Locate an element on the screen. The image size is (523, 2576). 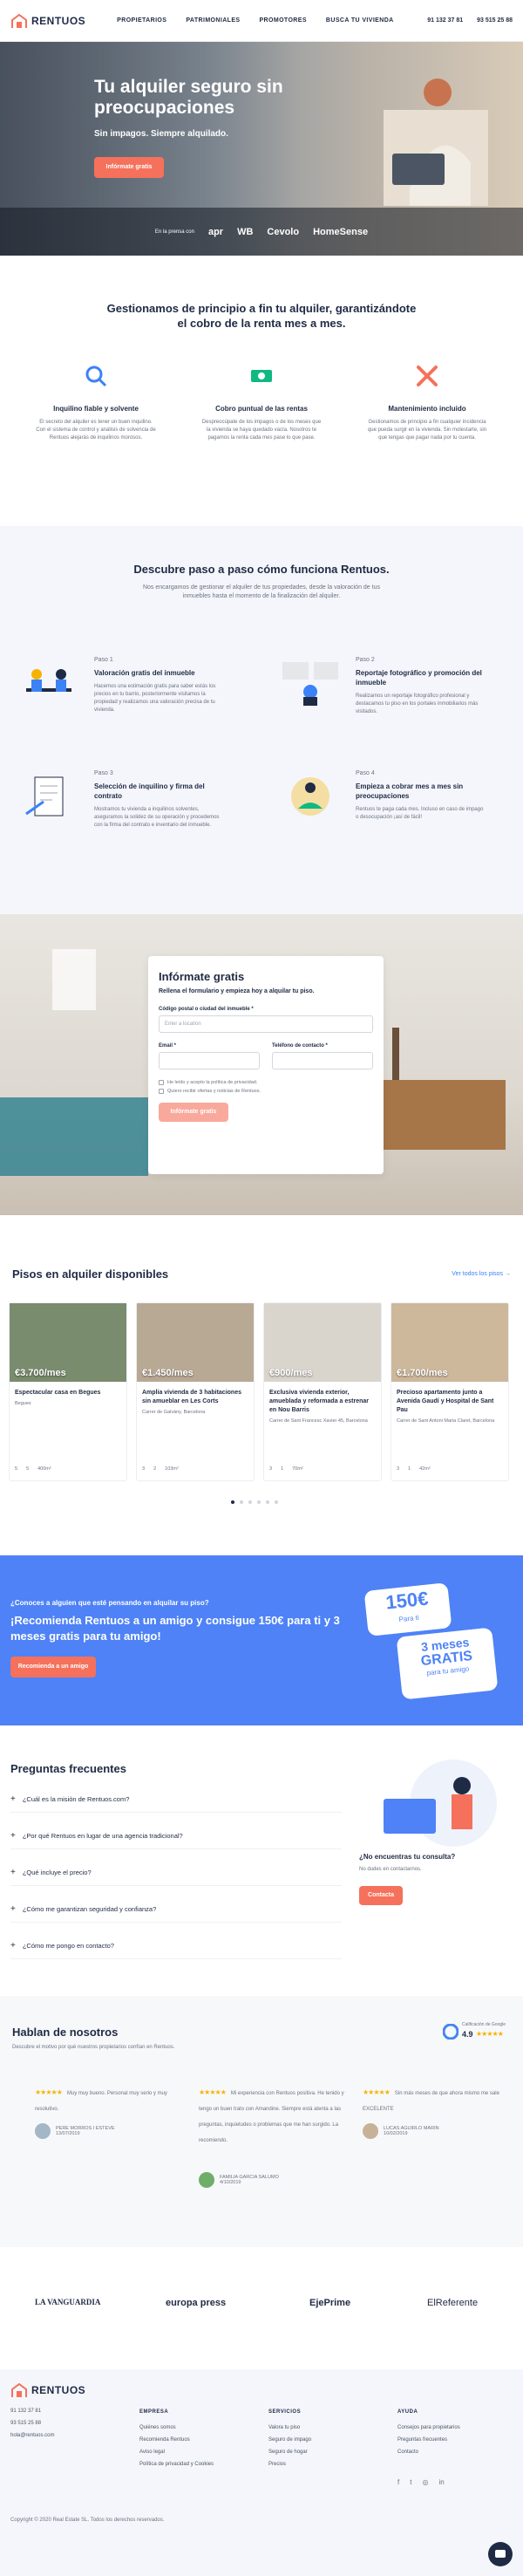
city-label: Código postal o ciudad del inmueble * is located at coordinates (206, 1009).